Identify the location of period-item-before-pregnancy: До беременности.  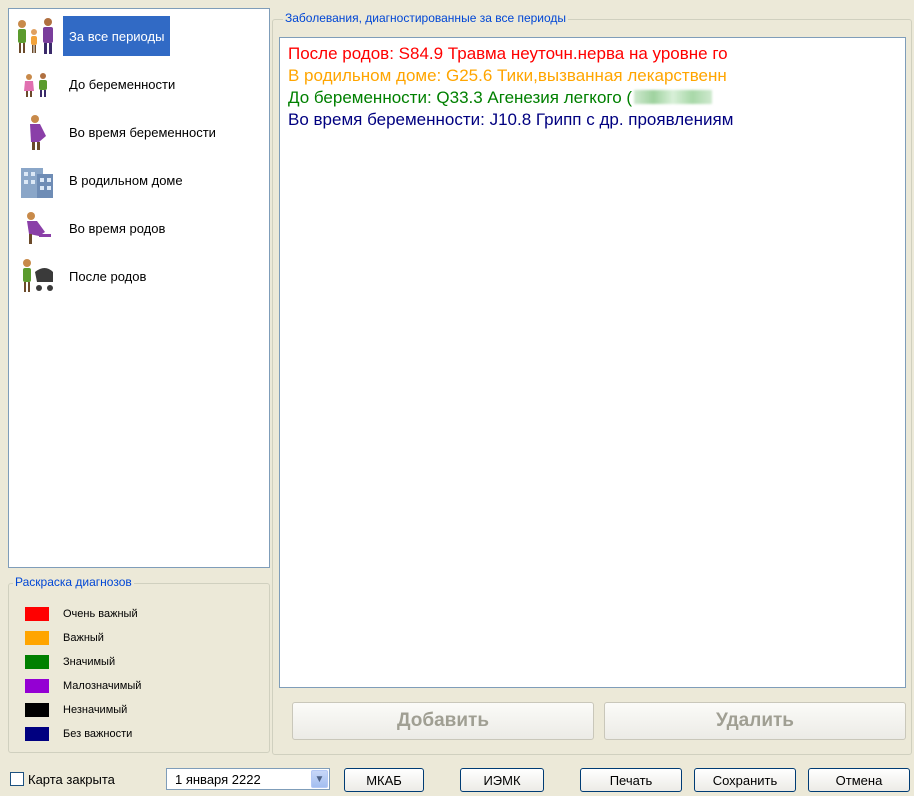
(139, 84).